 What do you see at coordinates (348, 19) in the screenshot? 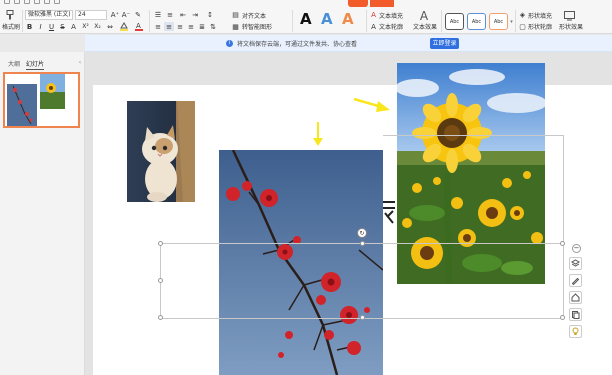
I see `wordart-style-orange: A` at bounding box center [348, 19].